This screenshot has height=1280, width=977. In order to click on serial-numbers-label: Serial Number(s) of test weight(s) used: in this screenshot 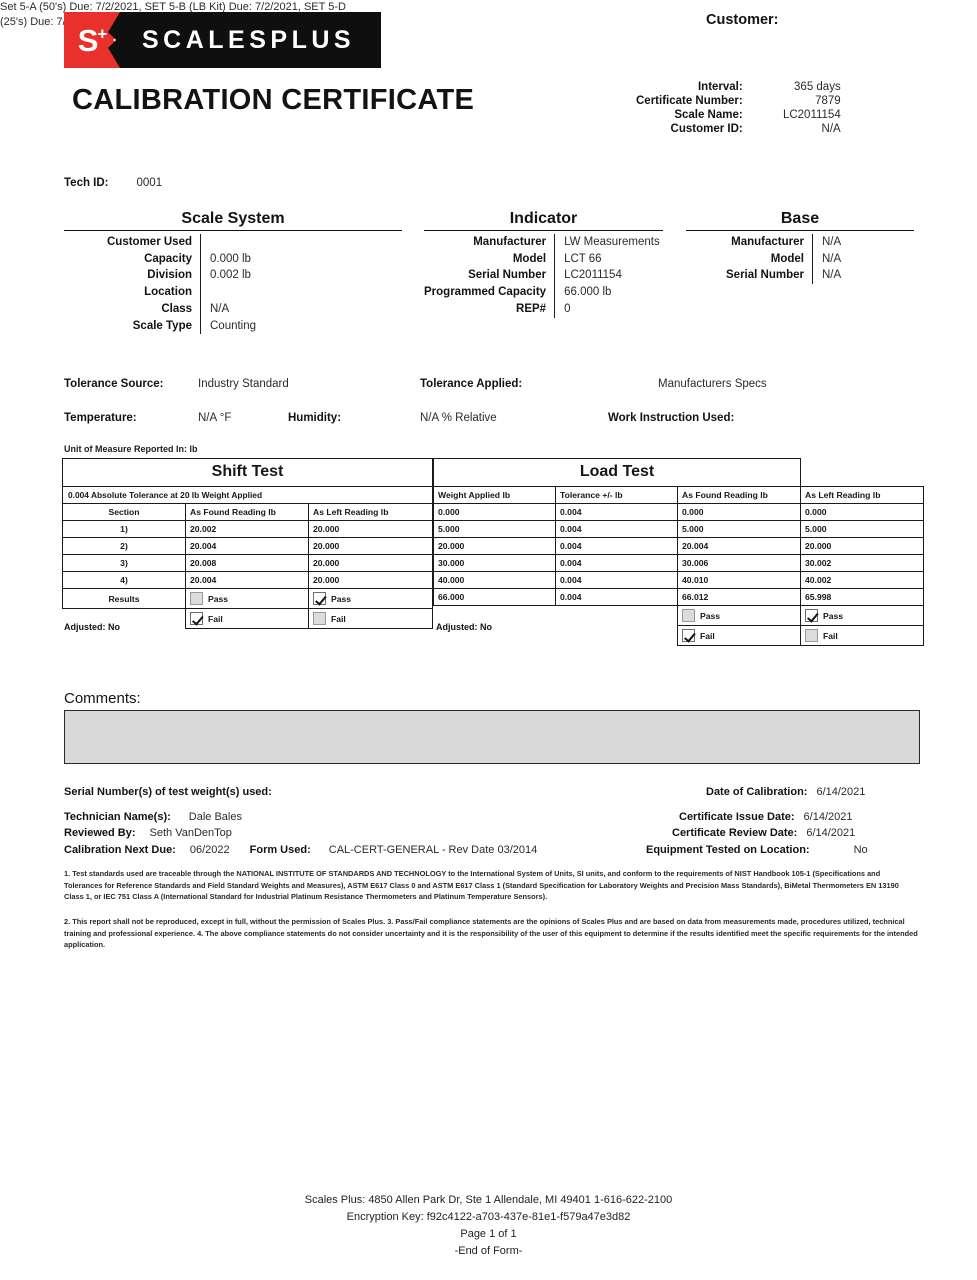, I will do `click(168, 792)`.